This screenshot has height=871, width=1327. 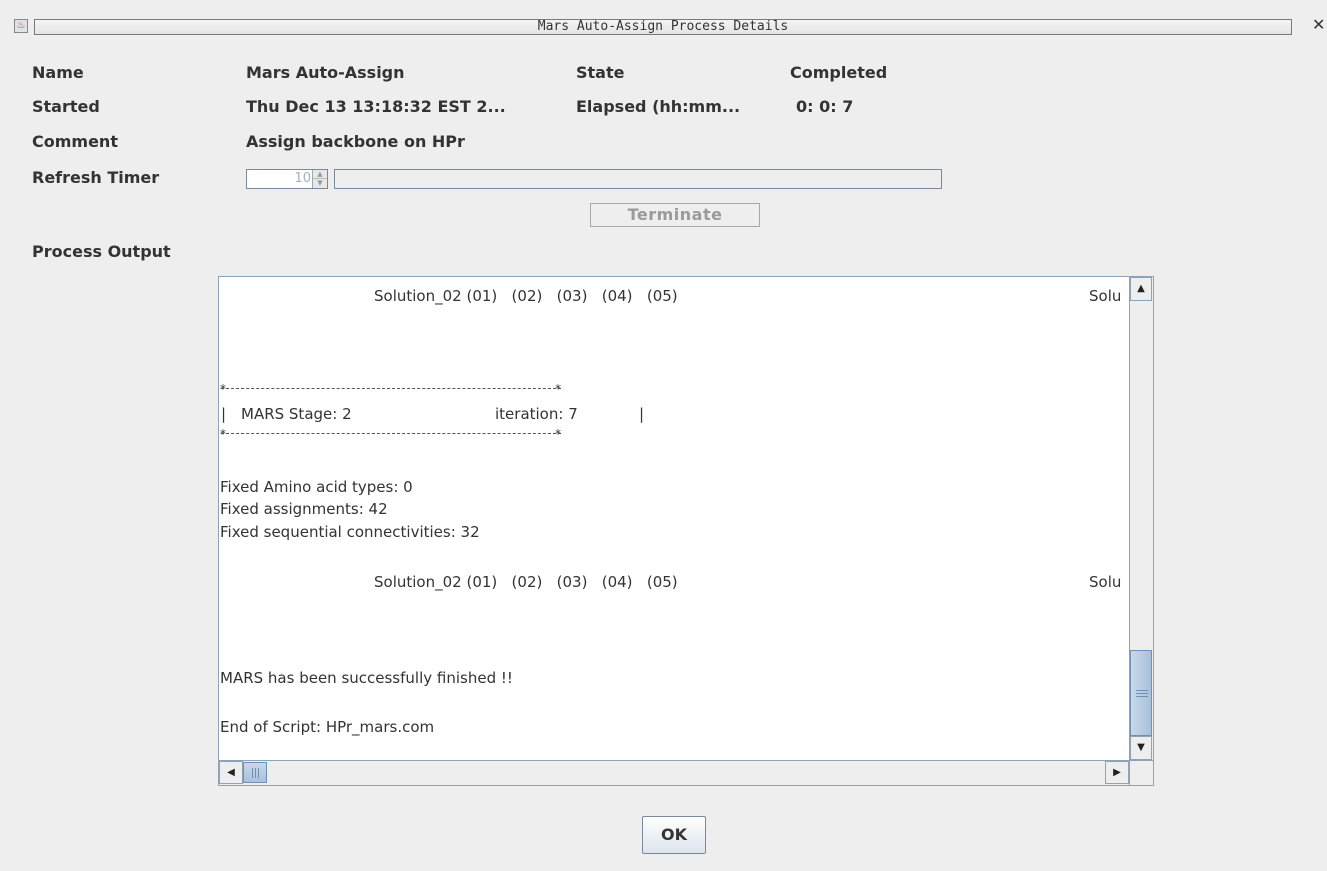 I want to click on process-output-label: Process Output, so click(x=101, y=251).